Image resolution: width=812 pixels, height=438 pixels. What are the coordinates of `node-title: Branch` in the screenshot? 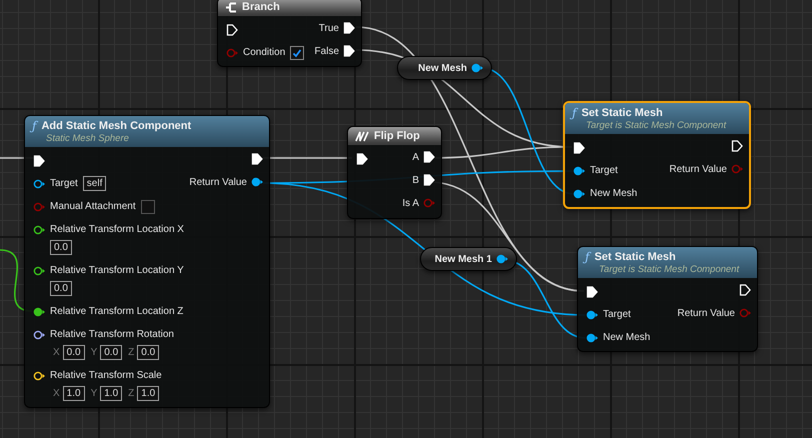 It's located at (261, 7).